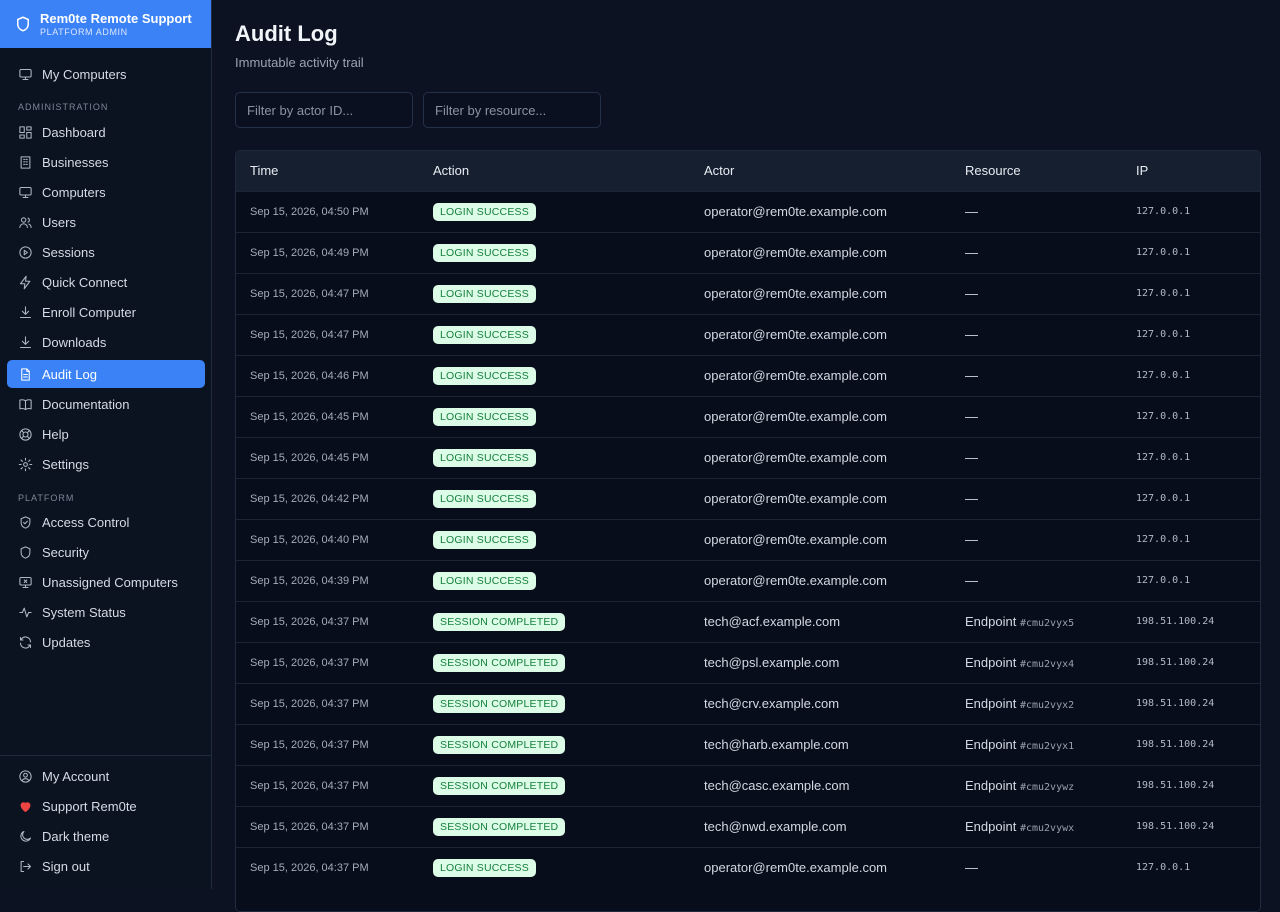 Image resolution: width=1280 pixels, height=912 pixels. Describe the element at coordinates (106, 612) in the screenshot. I see `sidebar-item-system-status: System Status` at that location.